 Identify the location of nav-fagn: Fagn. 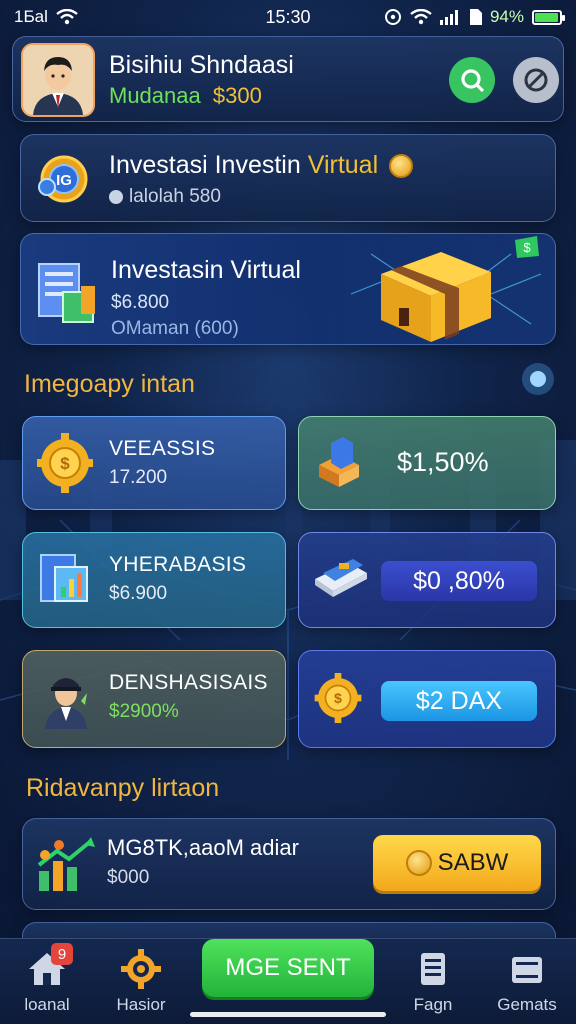
(433, 982).